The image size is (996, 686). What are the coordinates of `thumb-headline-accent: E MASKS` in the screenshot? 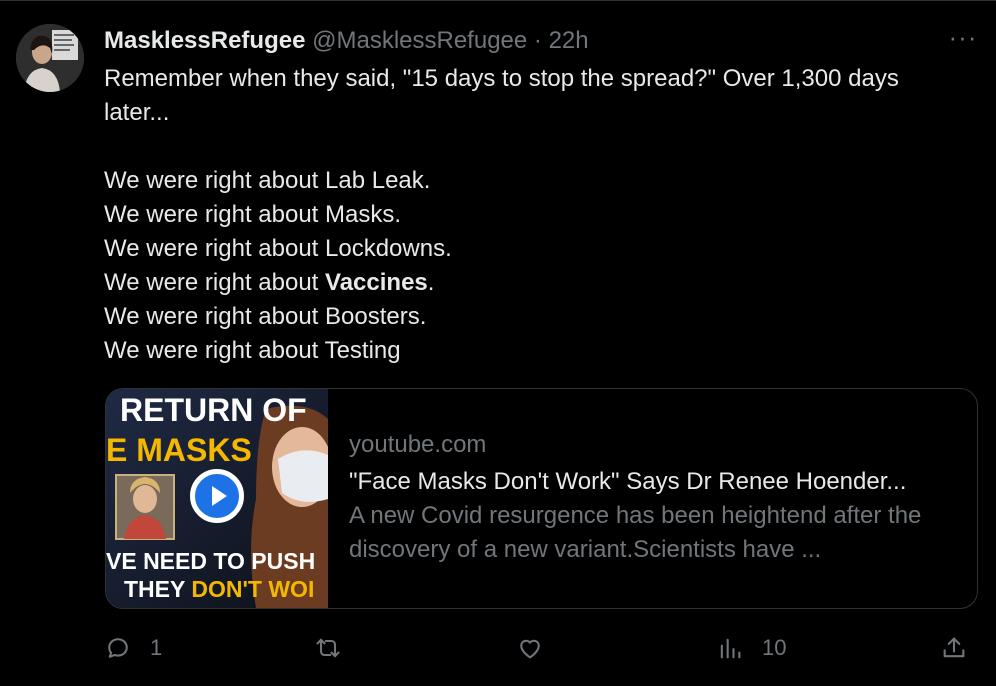 It's located at (179, 450).